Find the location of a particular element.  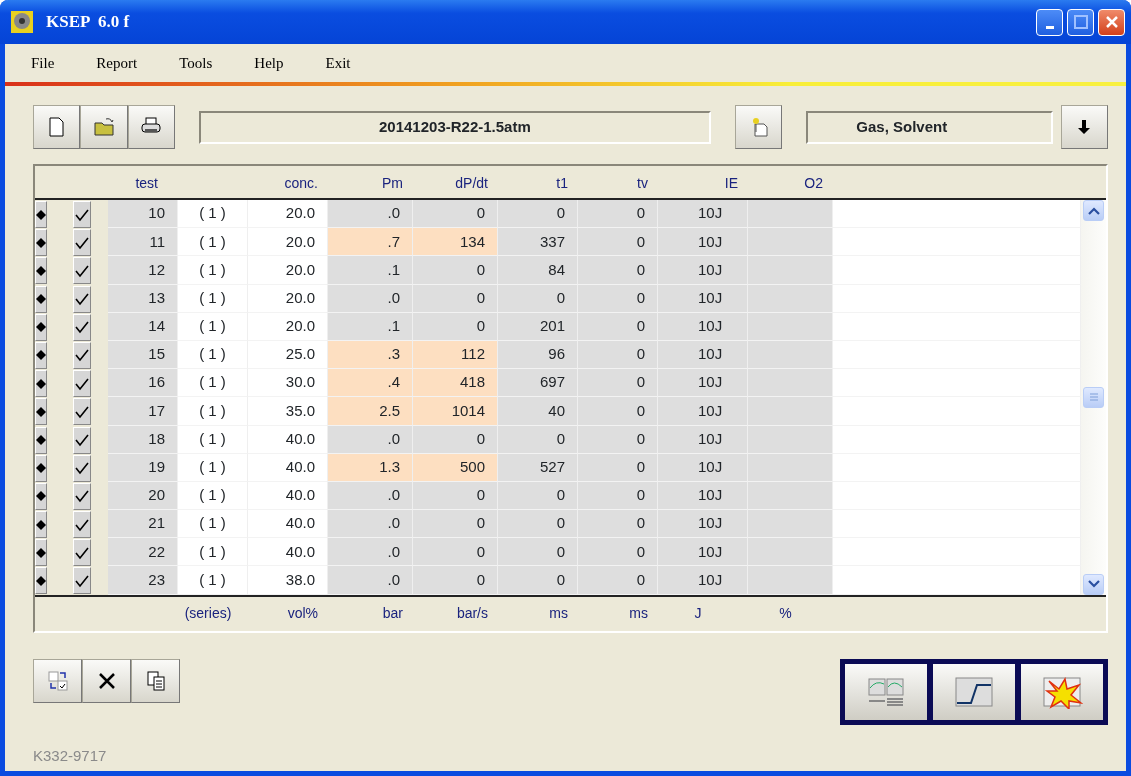

dropdown-button is located at coordinates (1084, 127).